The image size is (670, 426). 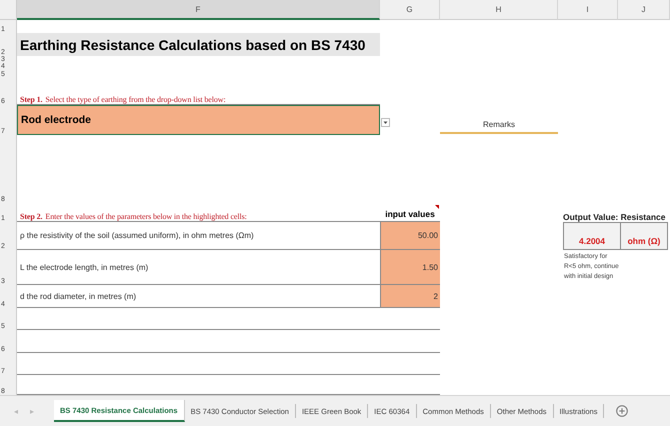 I want to click on remarks-label: Remarks, so click(x=499, y=127).